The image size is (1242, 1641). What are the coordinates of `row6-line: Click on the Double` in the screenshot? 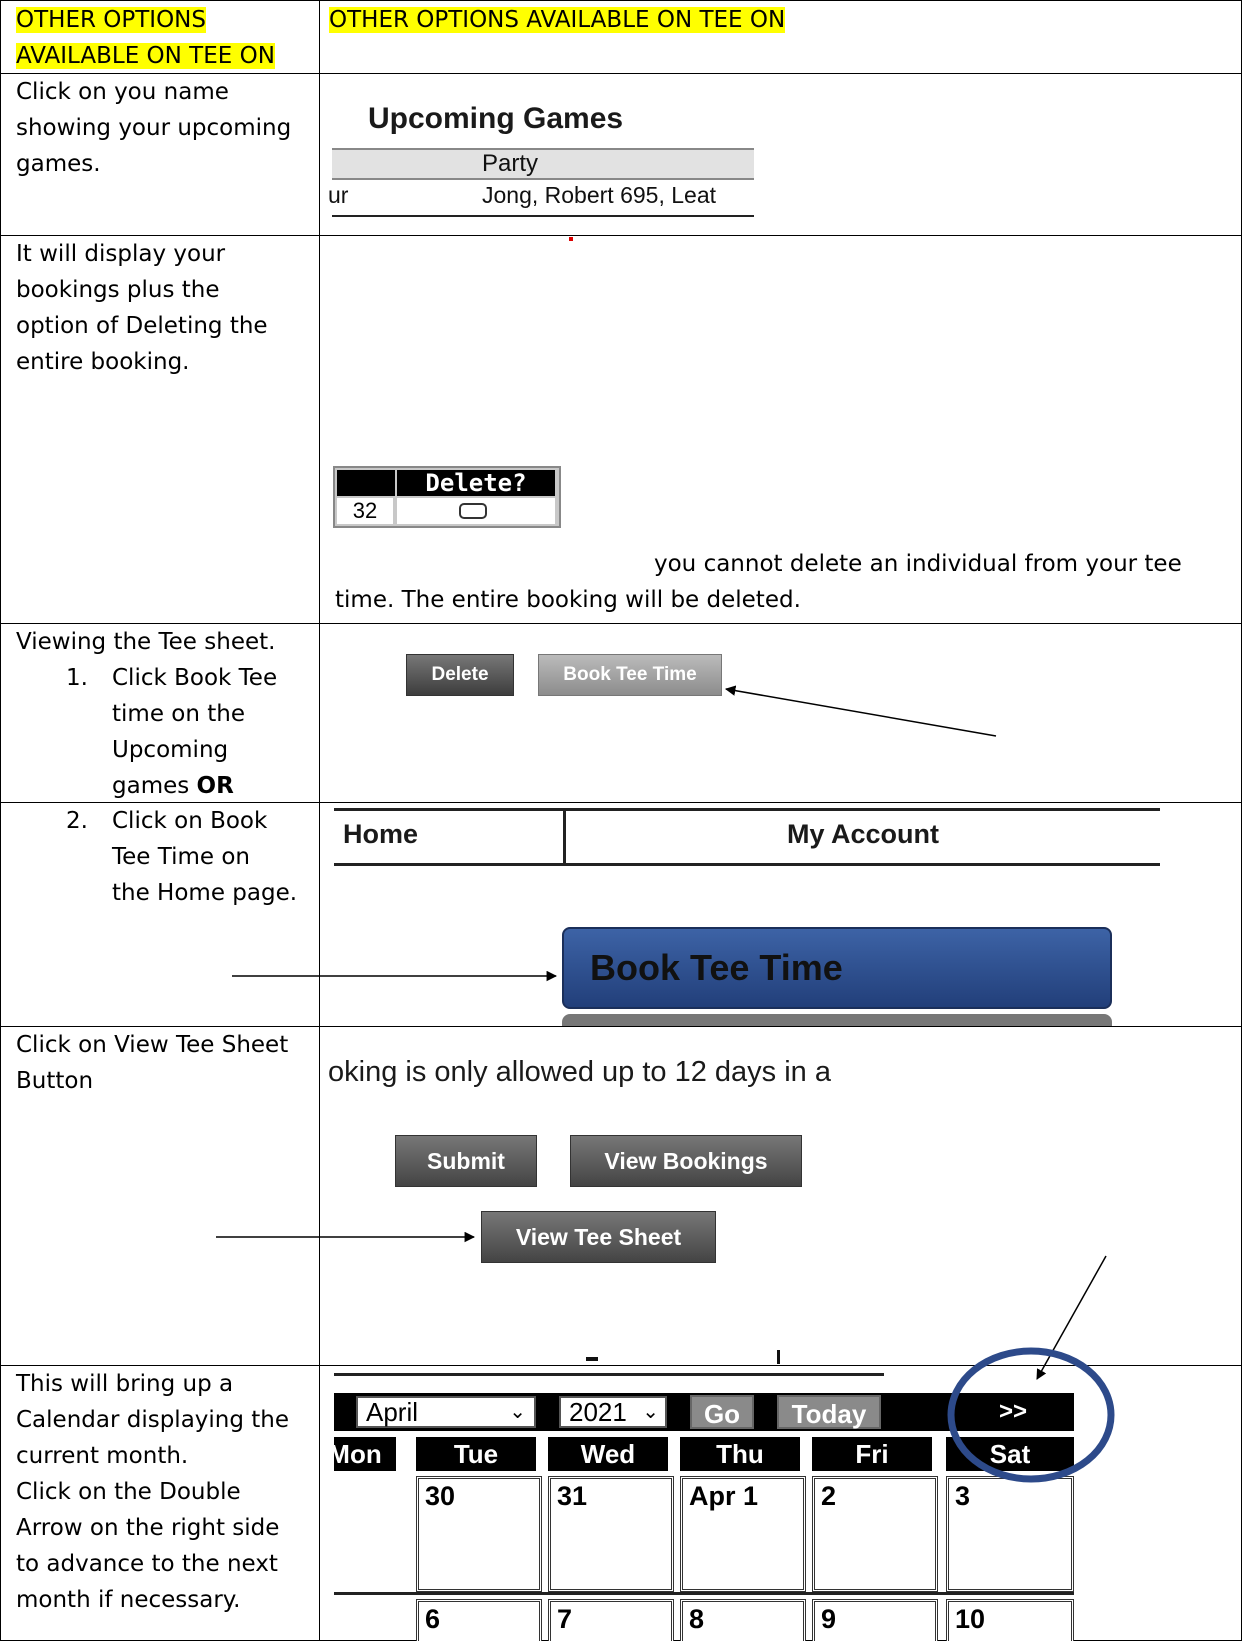 It's located at (128, 1492).